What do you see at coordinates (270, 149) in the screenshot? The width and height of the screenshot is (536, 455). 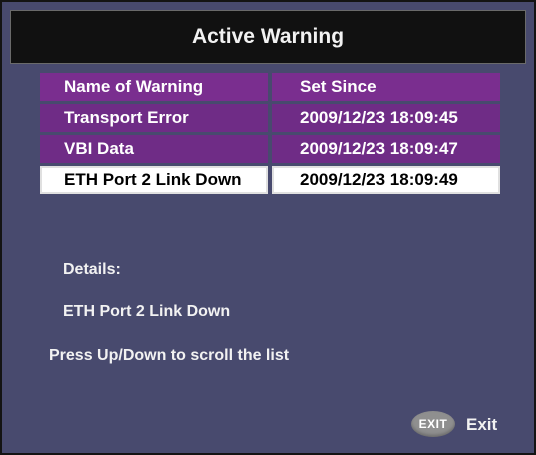 I see `table-row: VBI Data 2009/12/23 18:09:47` at bounding box center [270, 149].